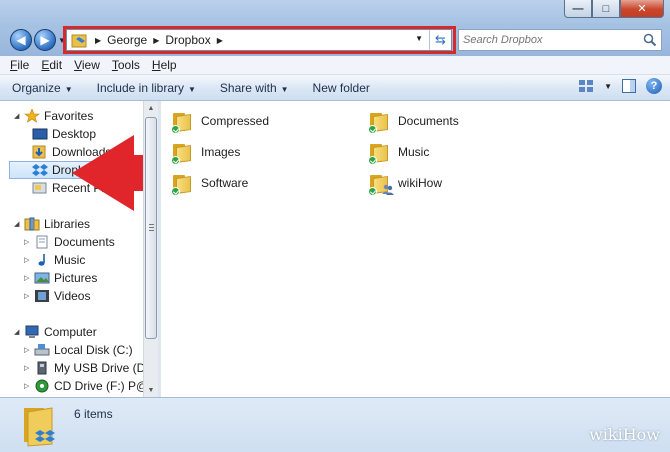 The image size is (670, 452). I want to click on music-icon, so click(41, 260).